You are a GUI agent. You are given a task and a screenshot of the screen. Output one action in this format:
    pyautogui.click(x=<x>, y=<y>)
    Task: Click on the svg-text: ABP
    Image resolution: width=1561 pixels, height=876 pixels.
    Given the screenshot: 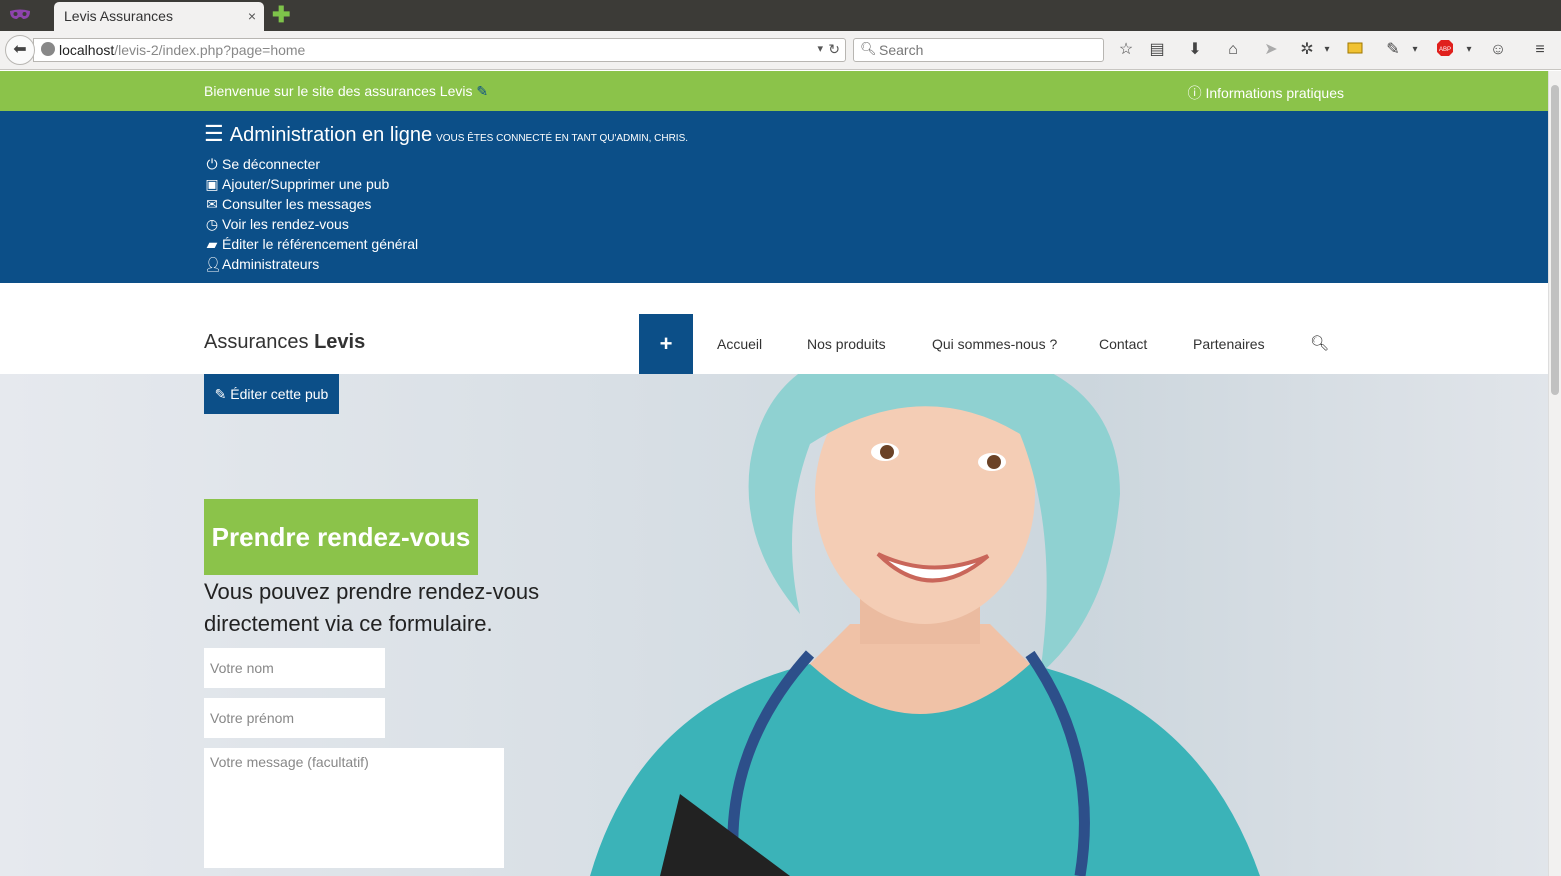 What is the action you would take?
    pyautogui.click(x=1445, y=50)
    